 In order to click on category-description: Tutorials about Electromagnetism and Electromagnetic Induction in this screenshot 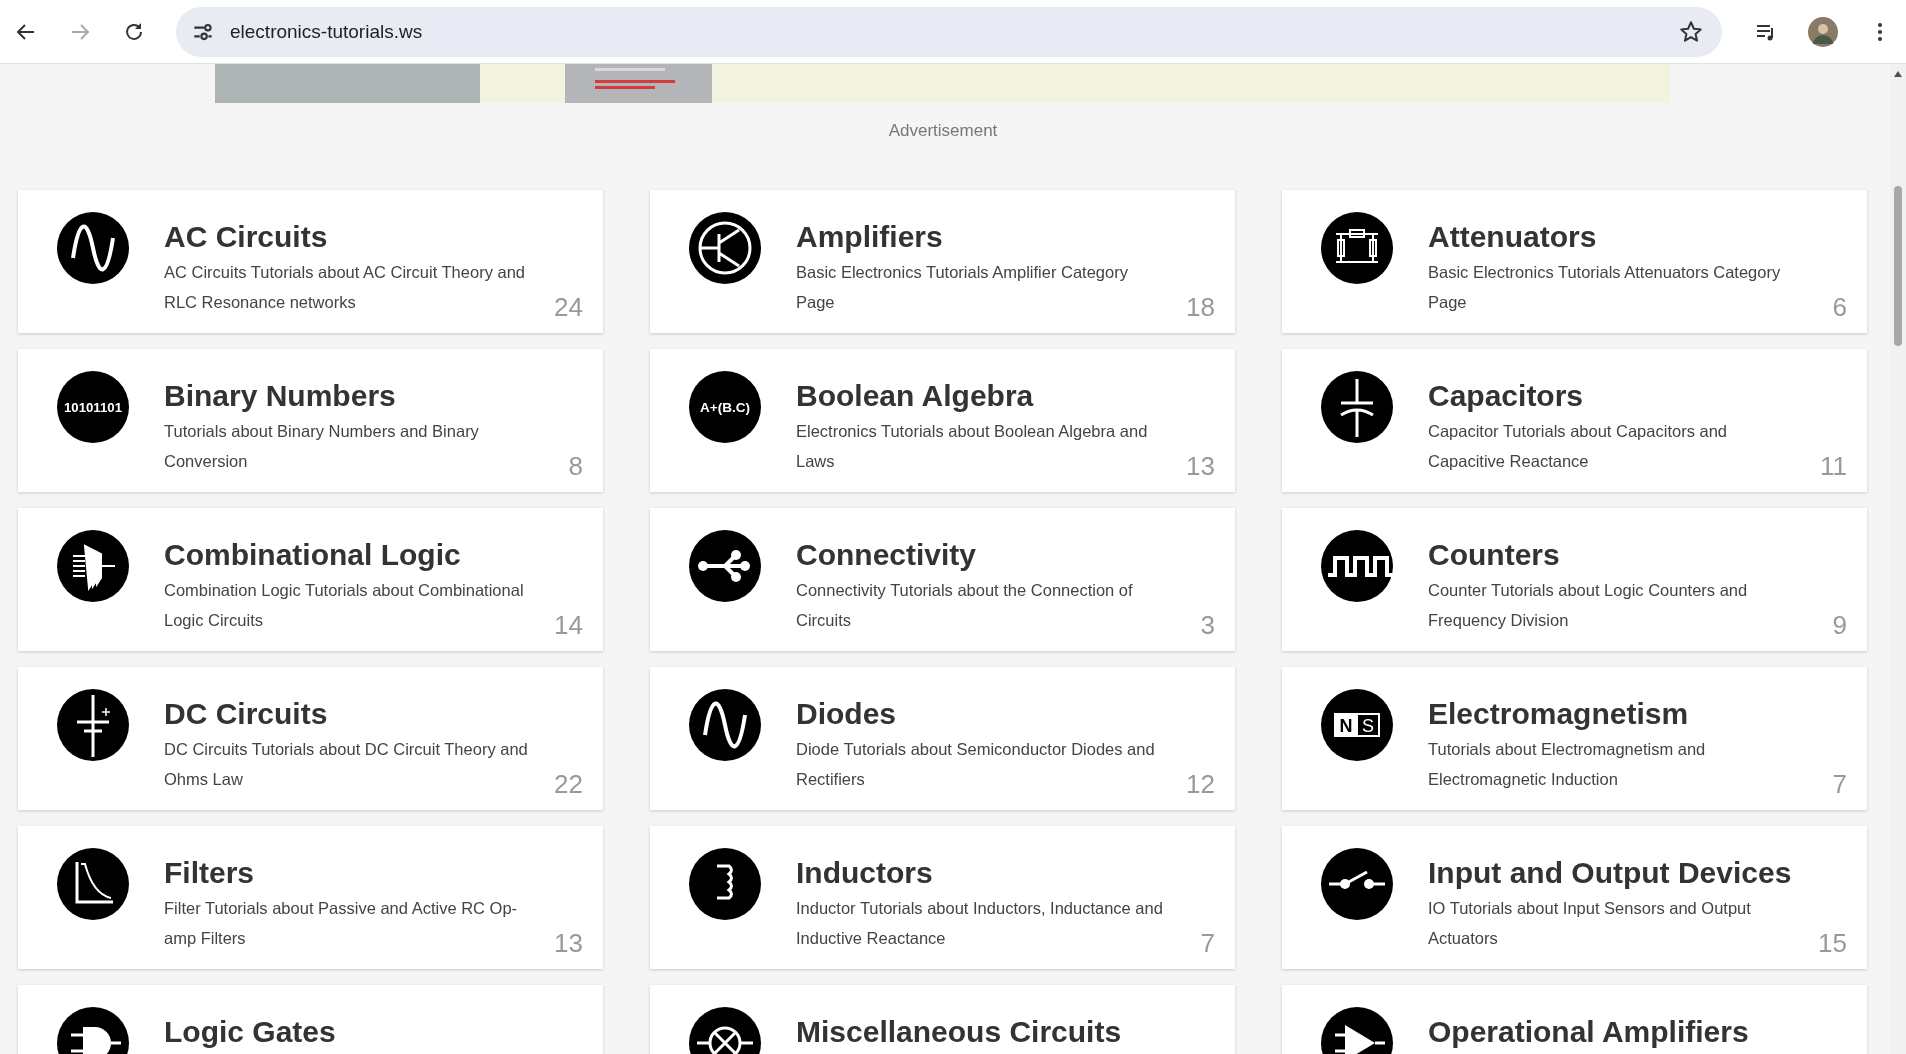, I will do `click(1567, 764)`.